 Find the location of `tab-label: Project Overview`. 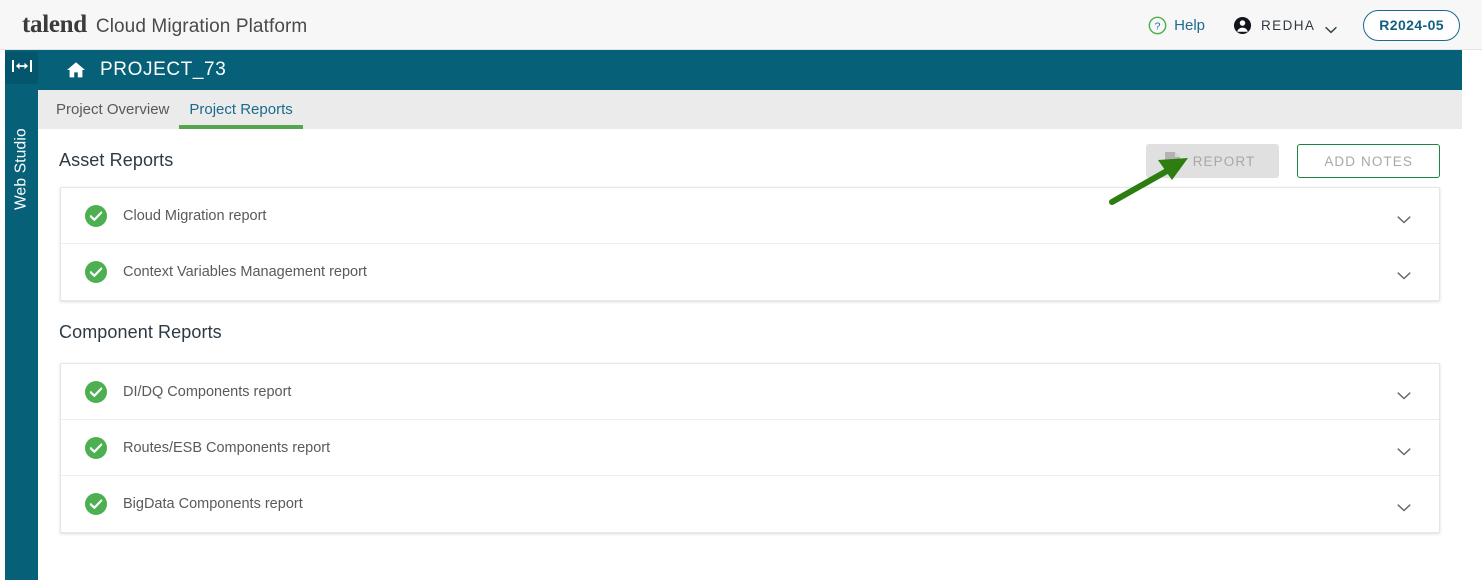

tab-label: Project Overview is located at coordinates (113, 109).